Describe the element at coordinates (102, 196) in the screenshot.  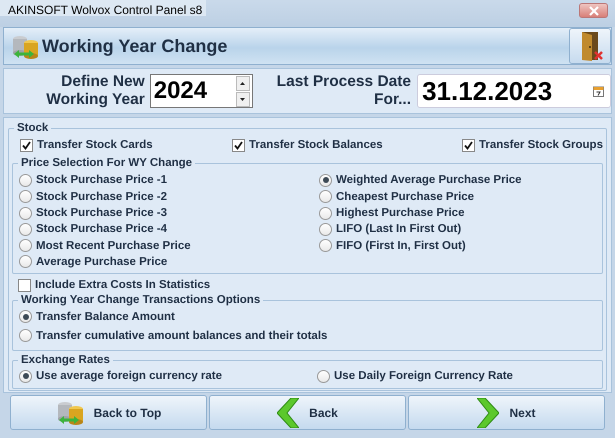
I see `radio-label: Stock Purchase Price -2` at that location.